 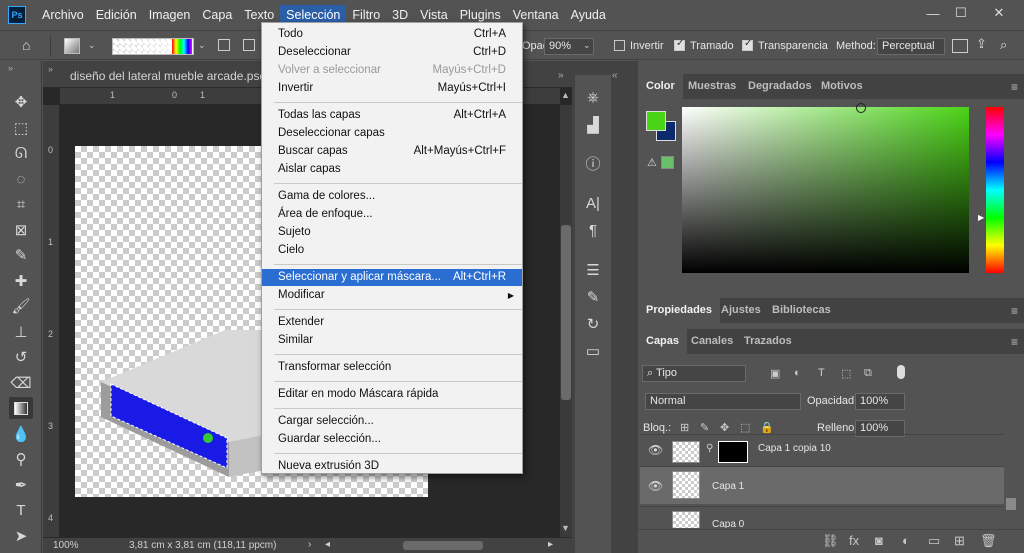 I want to click on shape-filter-icon: ⬚, so click(x=846, y=373).